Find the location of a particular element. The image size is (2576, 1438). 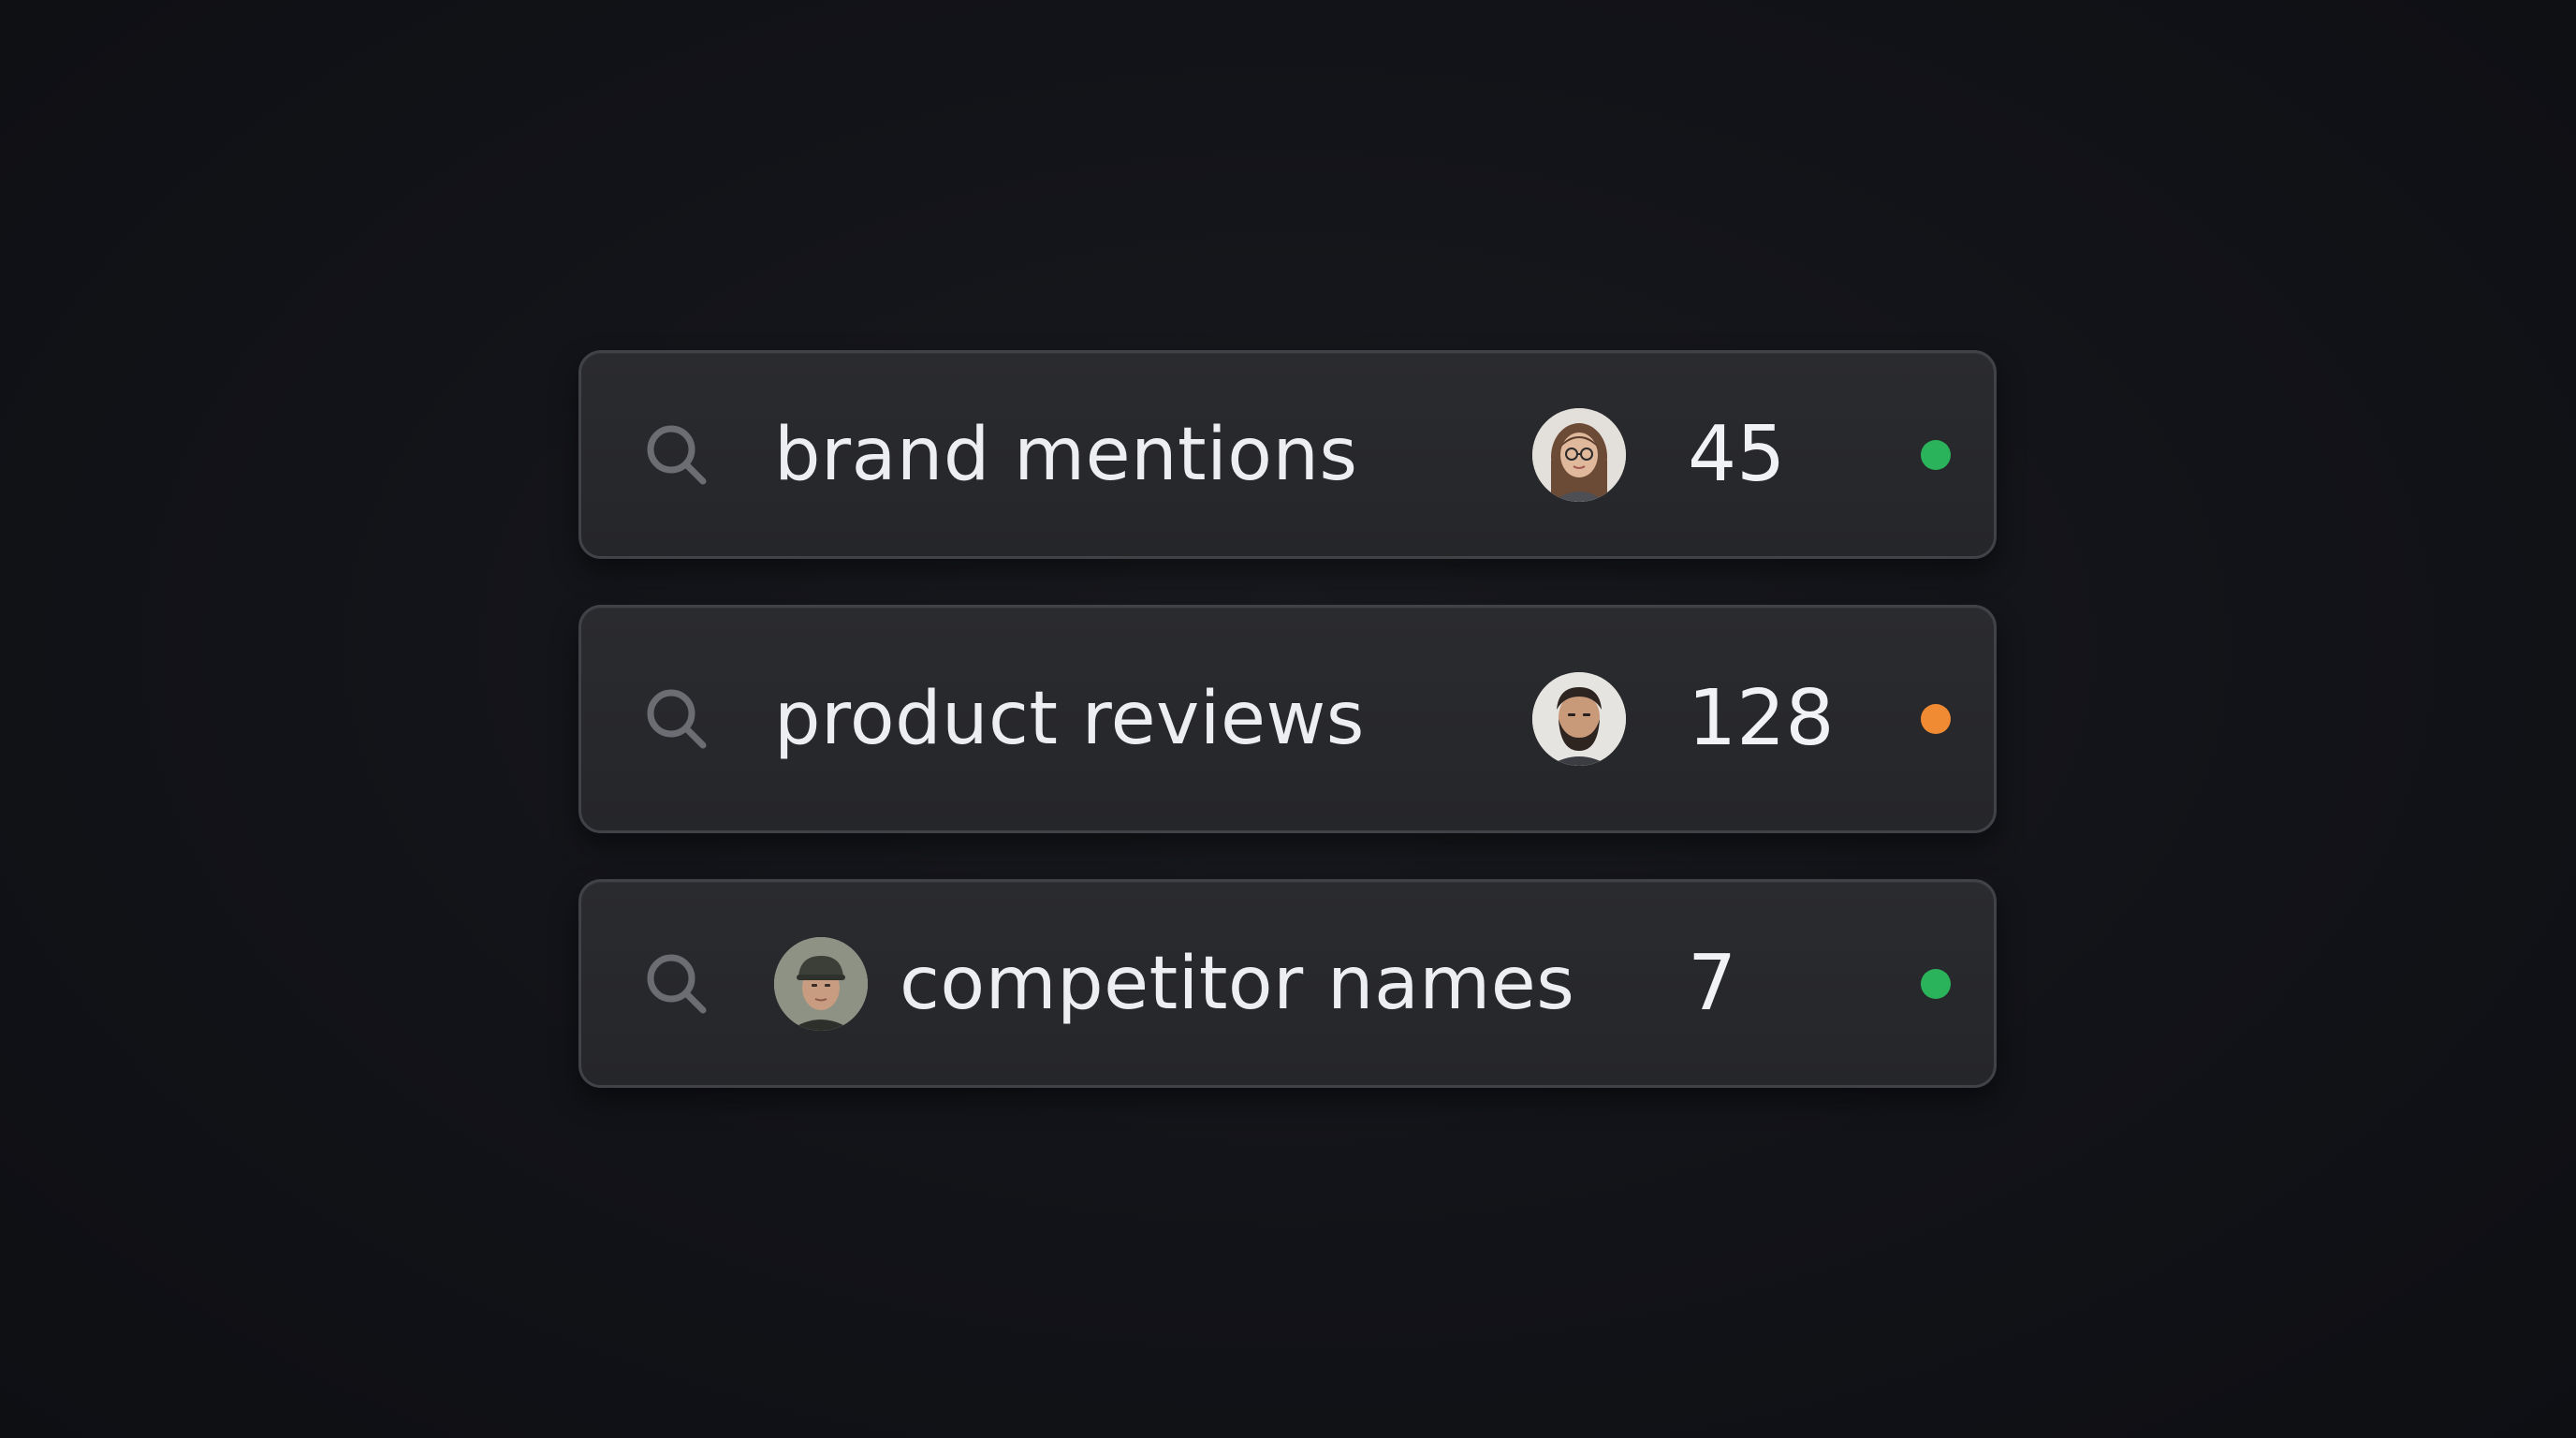

keyword-row-product-reviews: product reviews 128 is located at coordinates (1287, 719).